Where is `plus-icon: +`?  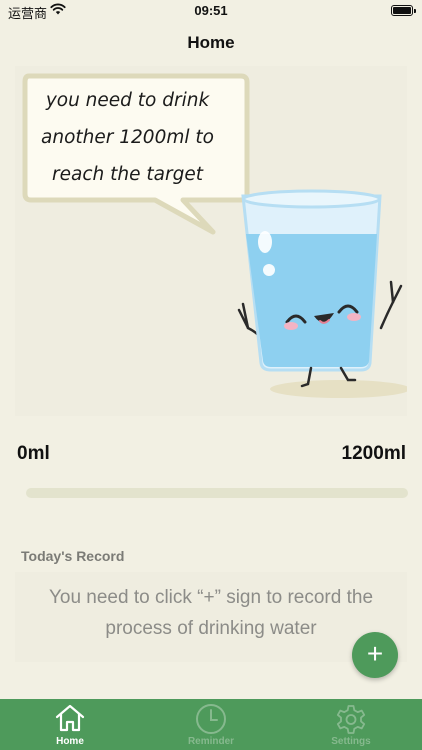
plus-icon: + is located at coordinates (375, 653).